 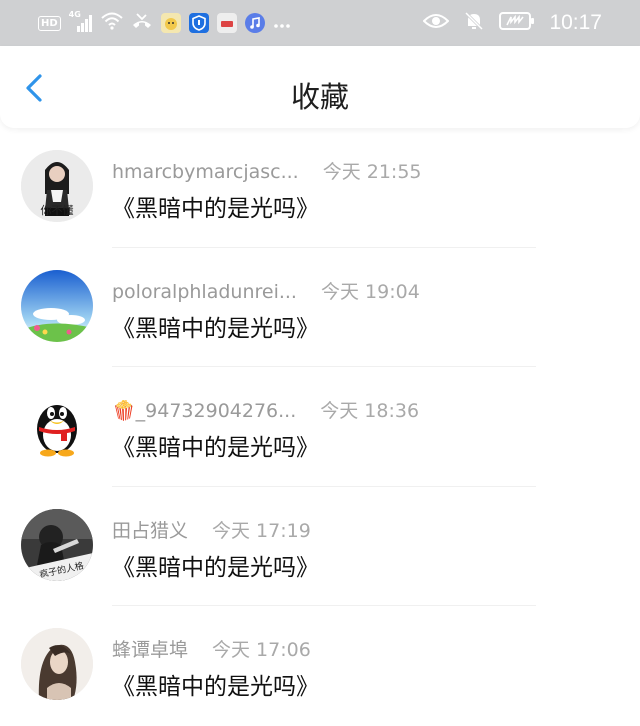 What do you see at coordinates (372, 172) in the screenshot?
I see `timestamp: 今天 21:55` at bounding box center [372, 172].